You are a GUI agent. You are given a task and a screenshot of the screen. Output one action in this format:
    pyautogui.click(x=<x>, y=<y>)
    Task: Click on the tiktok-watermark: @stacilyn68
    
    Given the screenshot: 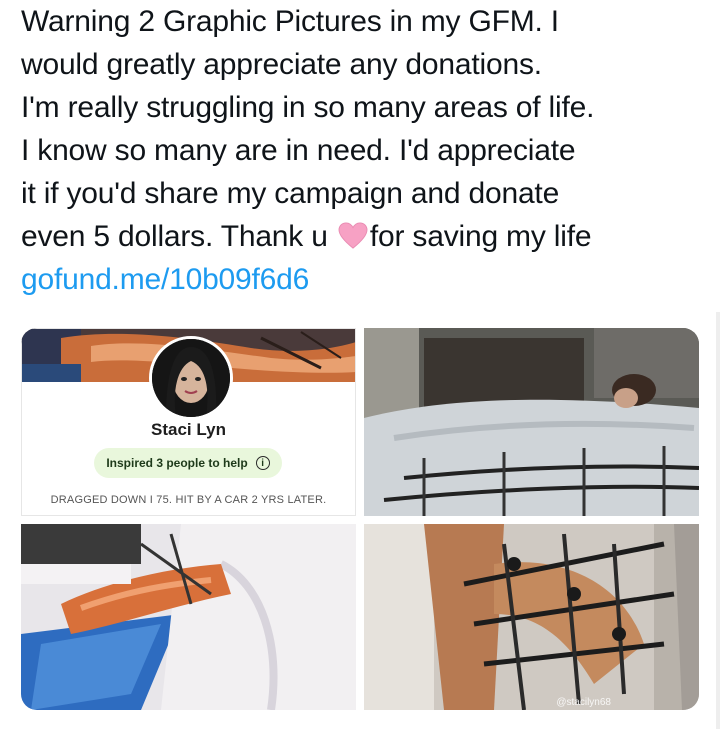 What is the action you would take?
    pyautogui.click(x=583, y=702)
    